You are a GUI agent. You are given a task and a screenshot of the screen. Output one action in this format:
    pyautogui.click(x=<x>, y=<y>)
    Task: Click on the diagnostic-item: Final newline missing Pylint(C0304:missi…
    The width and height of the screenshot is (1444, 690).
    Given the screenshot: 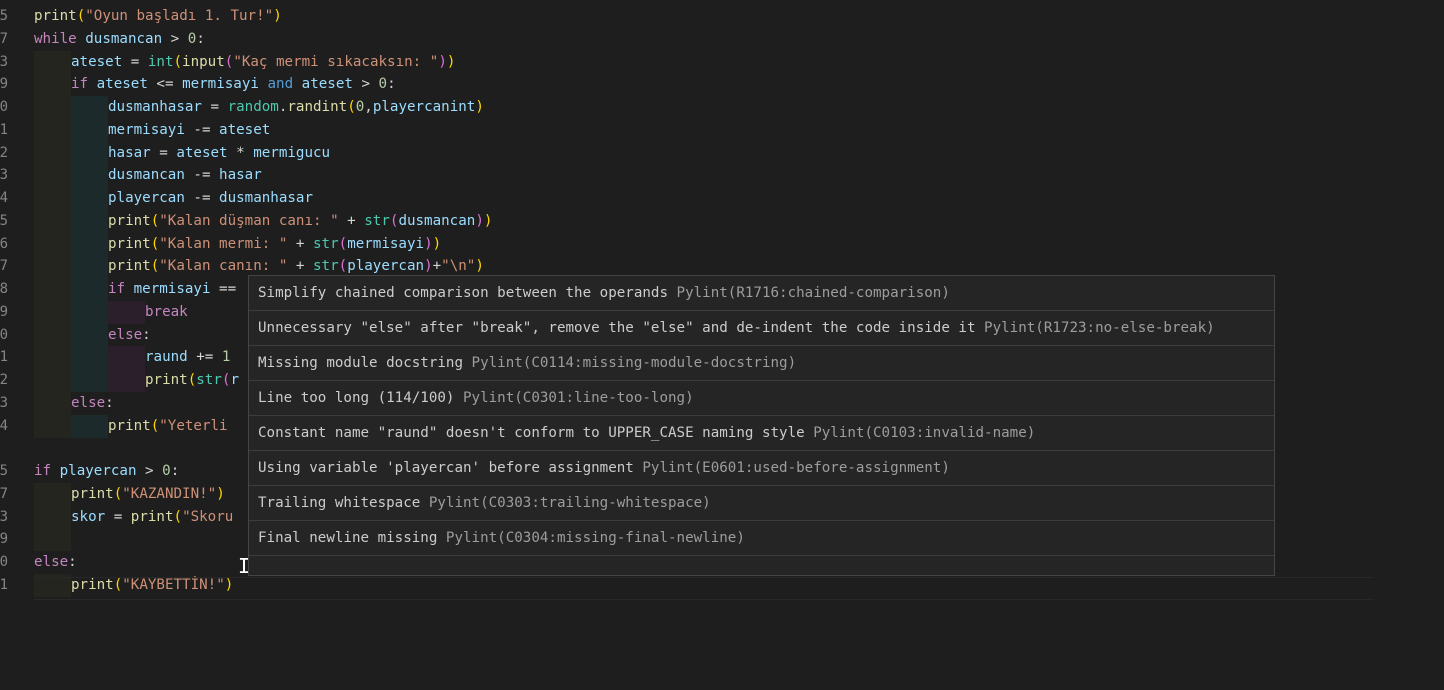 What is the action you would take?
    pyautogui.click(x=761, y=538)
    